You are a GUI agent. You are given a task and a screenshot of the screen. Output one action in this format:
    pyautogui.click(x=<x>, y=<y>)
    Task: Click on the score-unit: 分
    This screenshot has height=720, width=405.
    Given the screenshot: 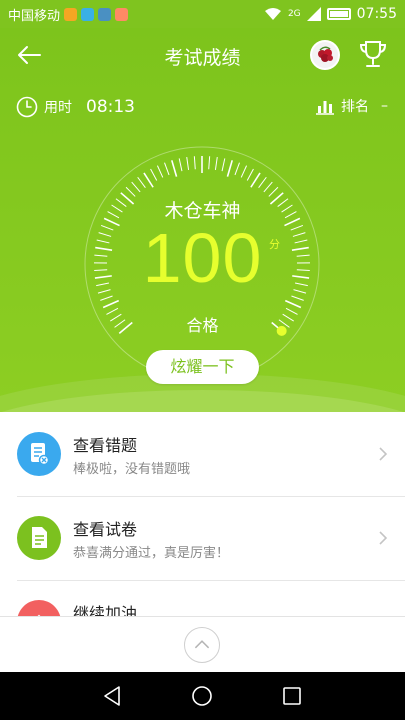 What is the action you would take?
    pyautogui.click(x=274, y=244)
    